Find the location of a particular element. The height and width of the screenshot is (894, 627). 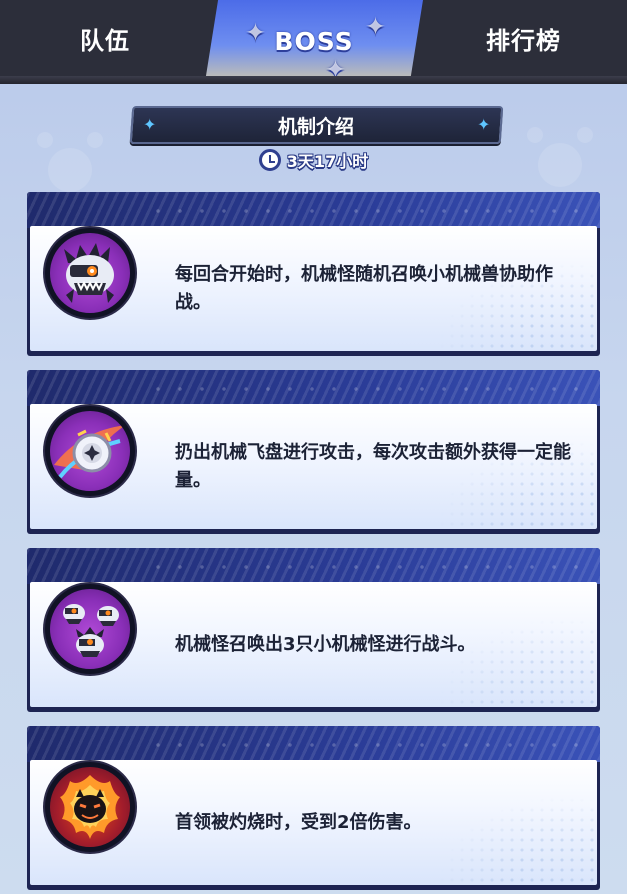

tab-leaderboard-label: 排行榜 is located at coordinates (523, 40).